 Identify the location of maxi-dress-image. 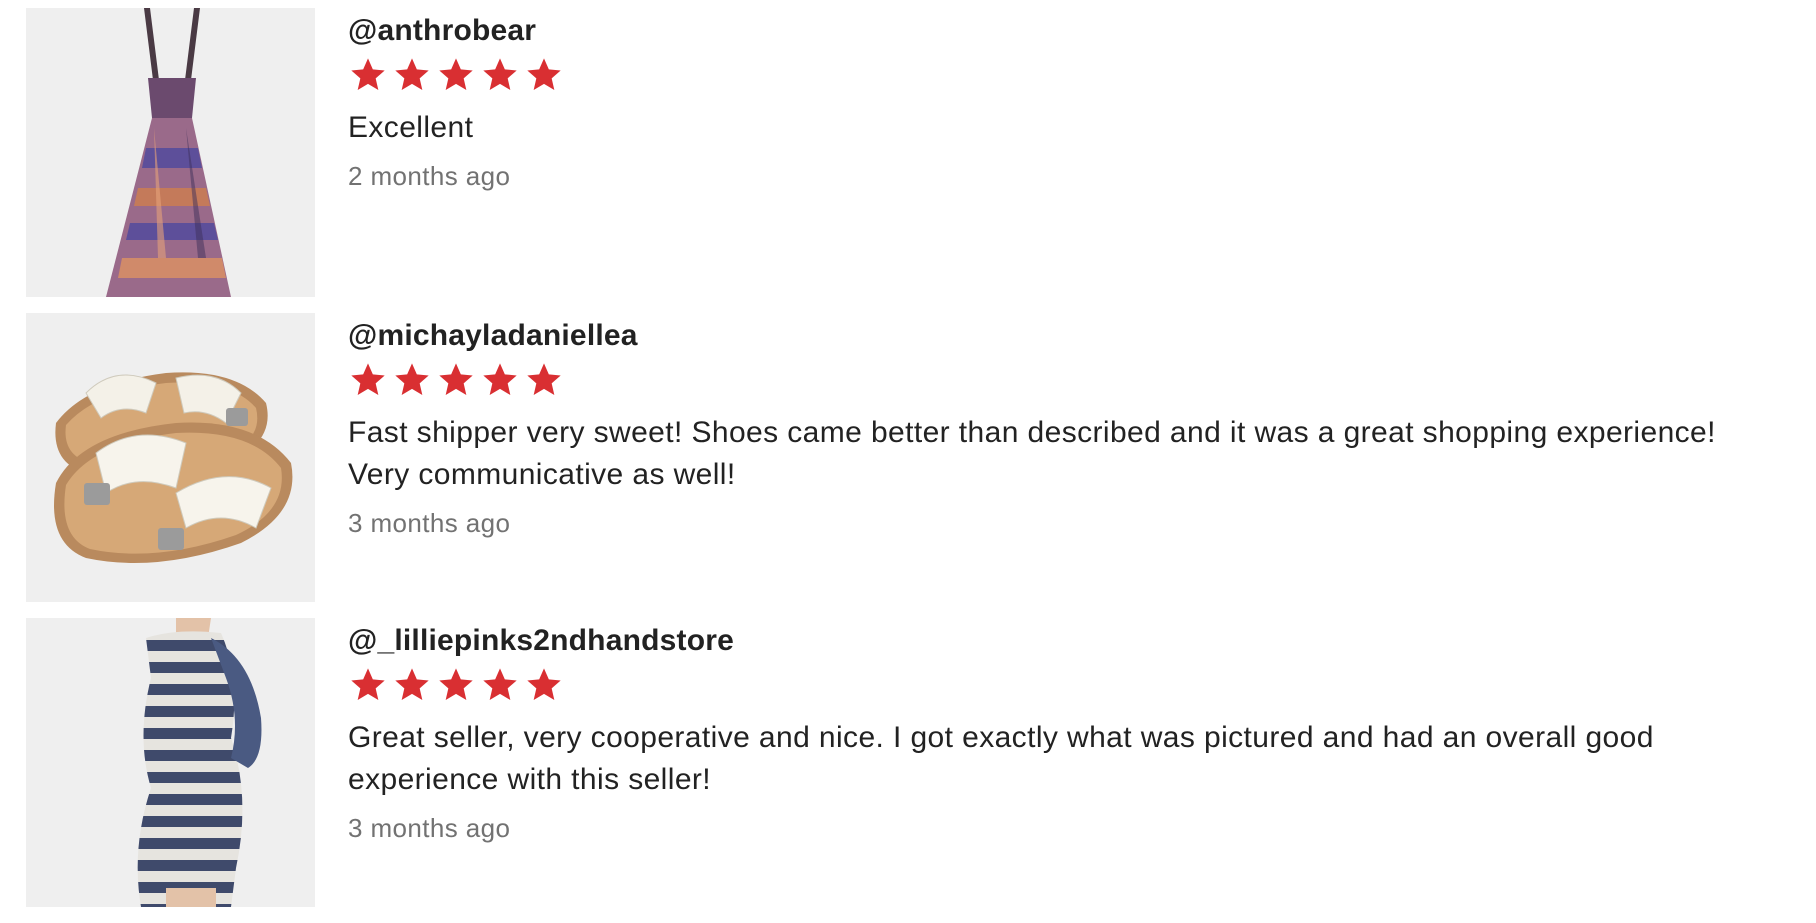
(170, 152).